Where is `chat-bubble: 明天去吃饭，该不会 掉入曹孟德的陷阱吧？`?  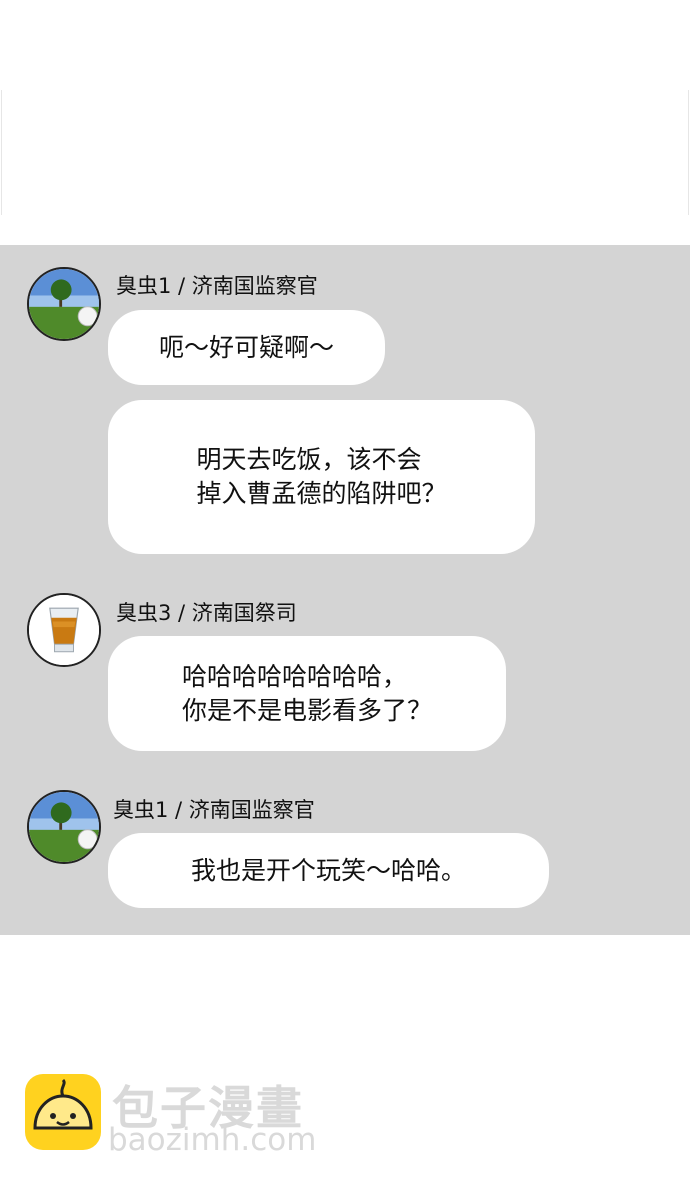
chat-bubble: 明天去吃饭，该不会 掉入曹孟德的陷阱吧？ is located at coordinates (321, 477).